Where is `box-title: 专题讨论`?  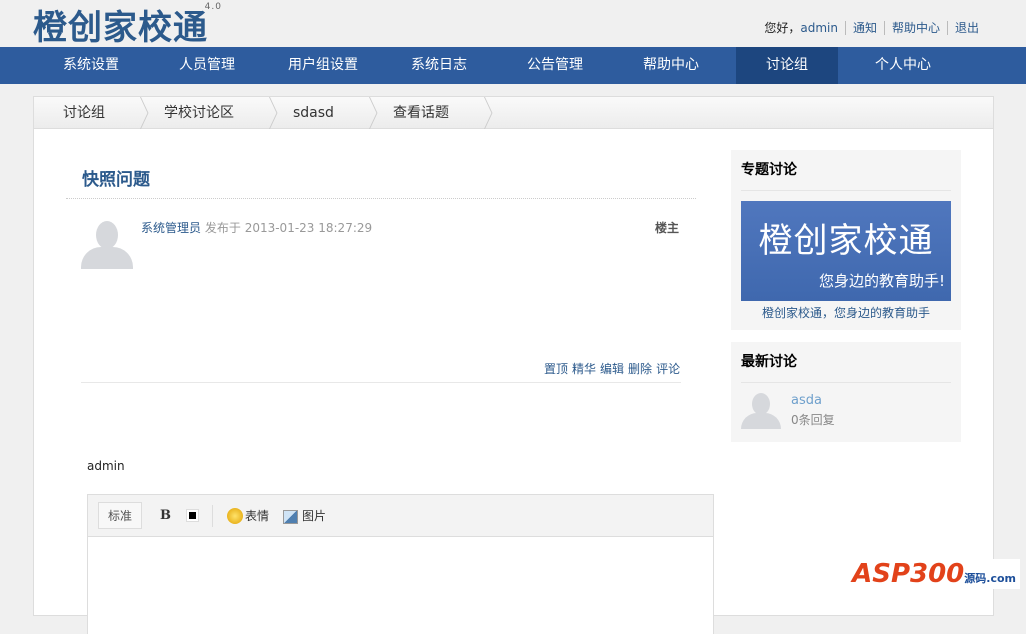 box-title: 专题讨论 is located at coordinates (846, 170).